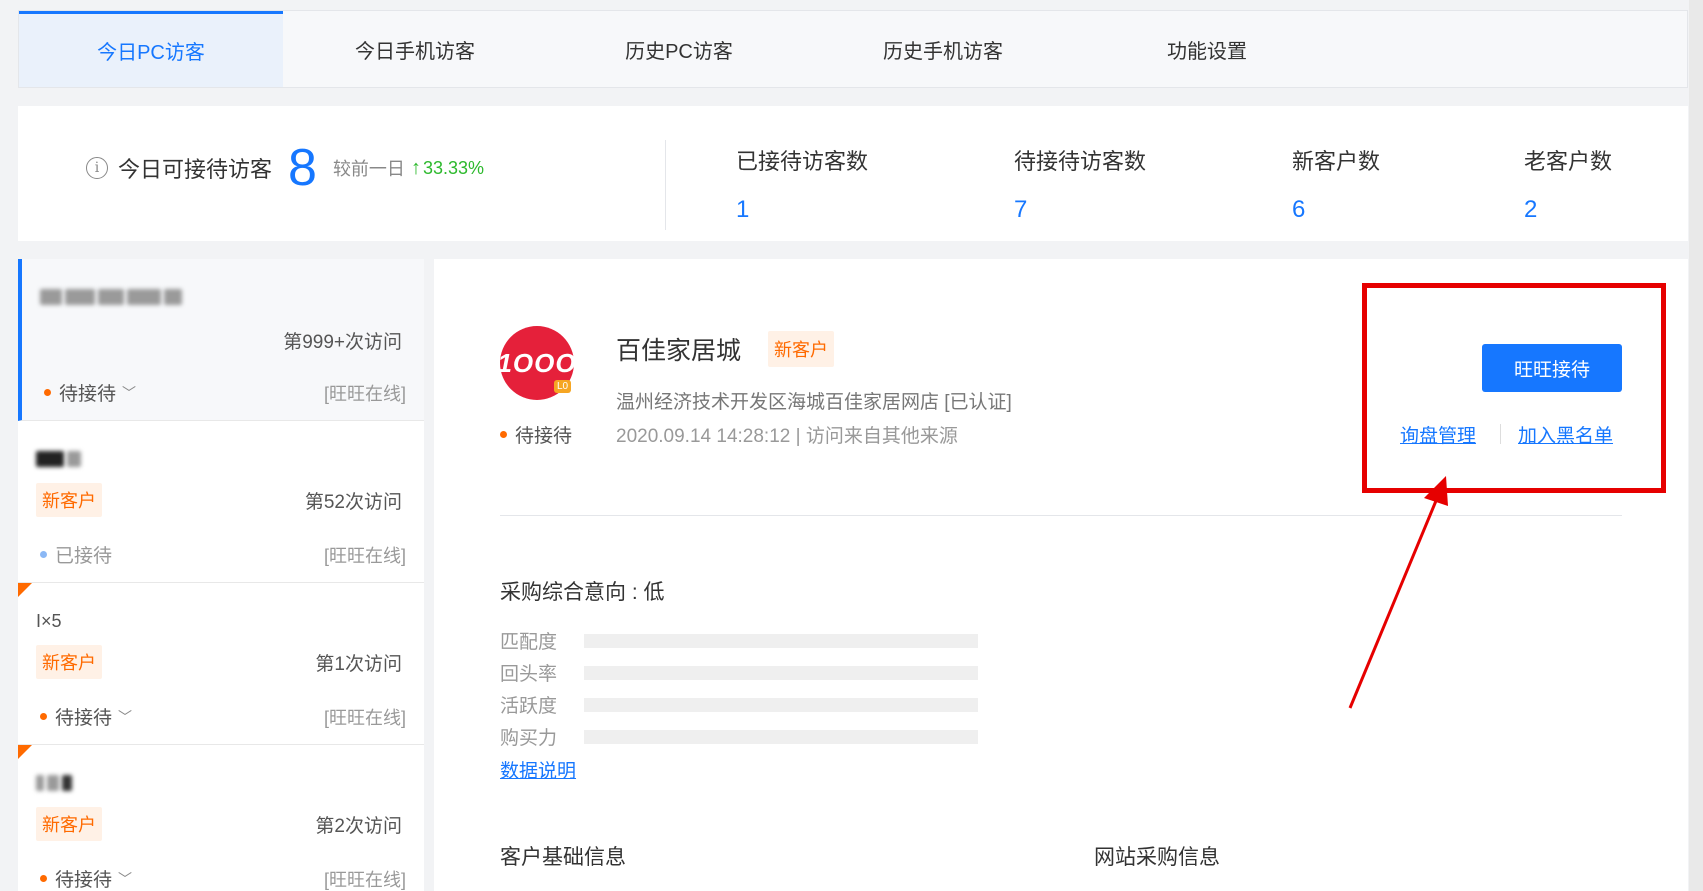 Image resolution: width=1703 pixels, height=891 pixels. Describe the element at coordinates (665, 185) in the screenshot. I see `stats-divider` at that location.